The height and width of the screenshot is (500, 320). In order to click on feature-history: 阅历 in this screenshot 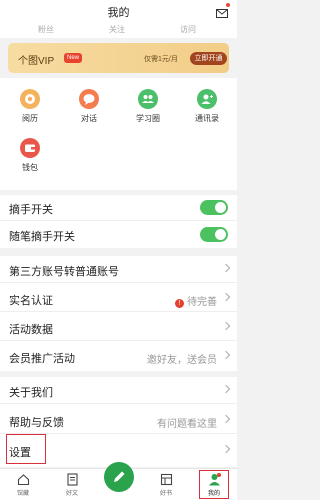, I will do `click(30, 108)`.